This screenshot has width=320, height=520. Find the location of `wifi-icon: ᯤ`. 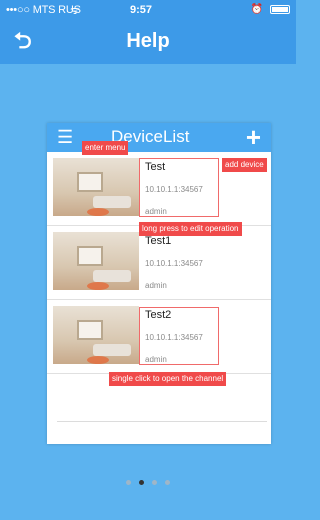

wifi-icon: ᯤ is located at coordinates (75, 11).